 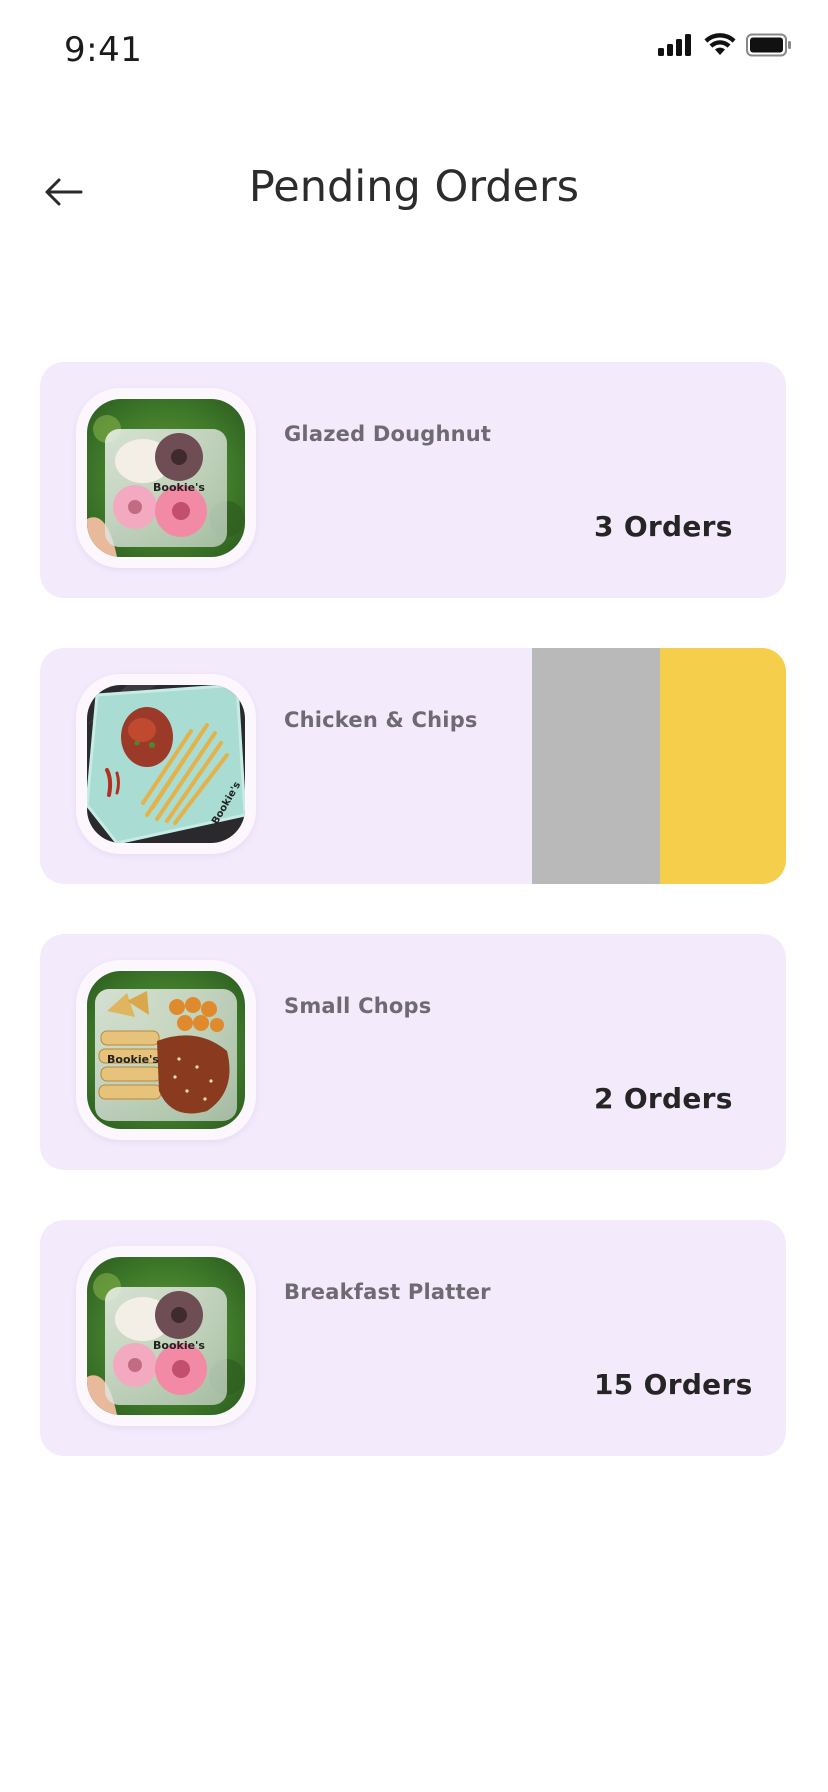 I want to click on swipe-actions, so click(x=659, y=766).